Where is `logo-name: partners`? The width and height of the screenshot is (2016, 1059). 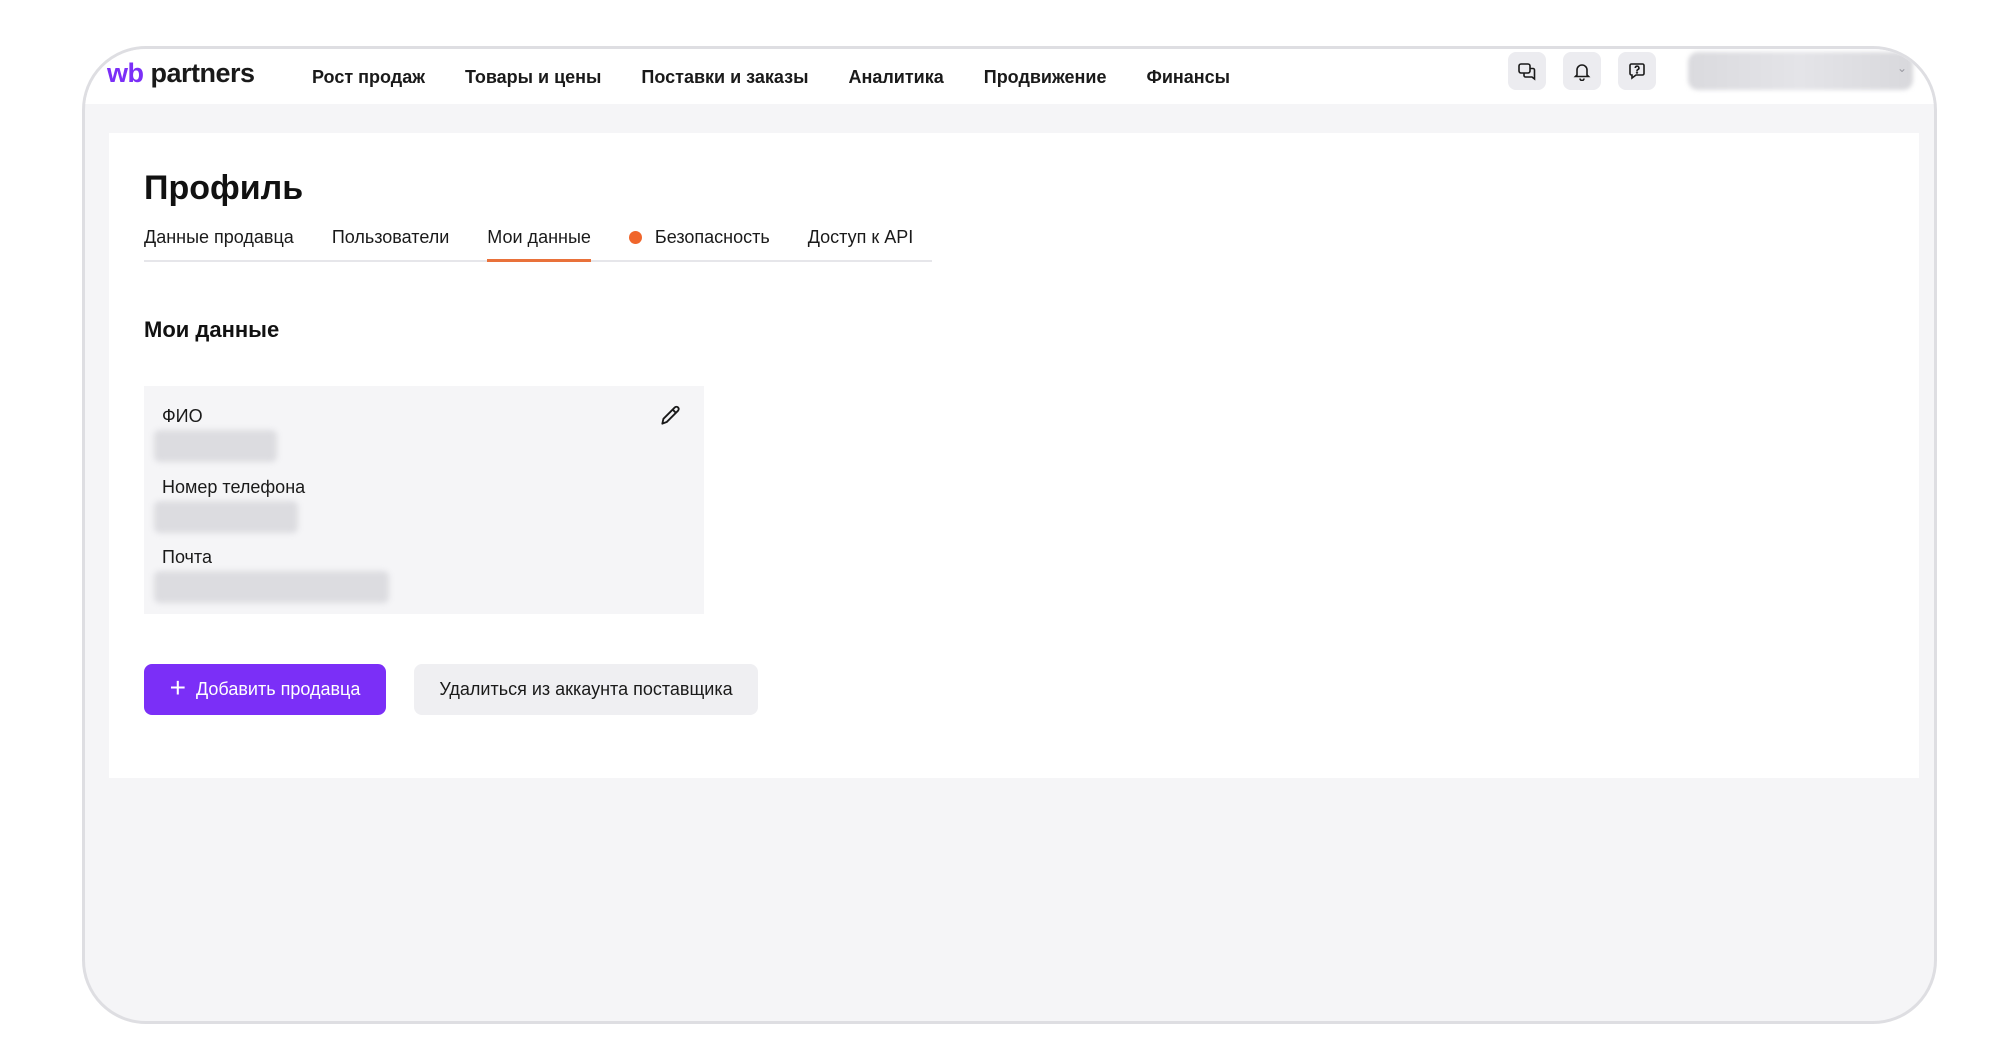 logo-name: partners is located at coordinates (199, 73).